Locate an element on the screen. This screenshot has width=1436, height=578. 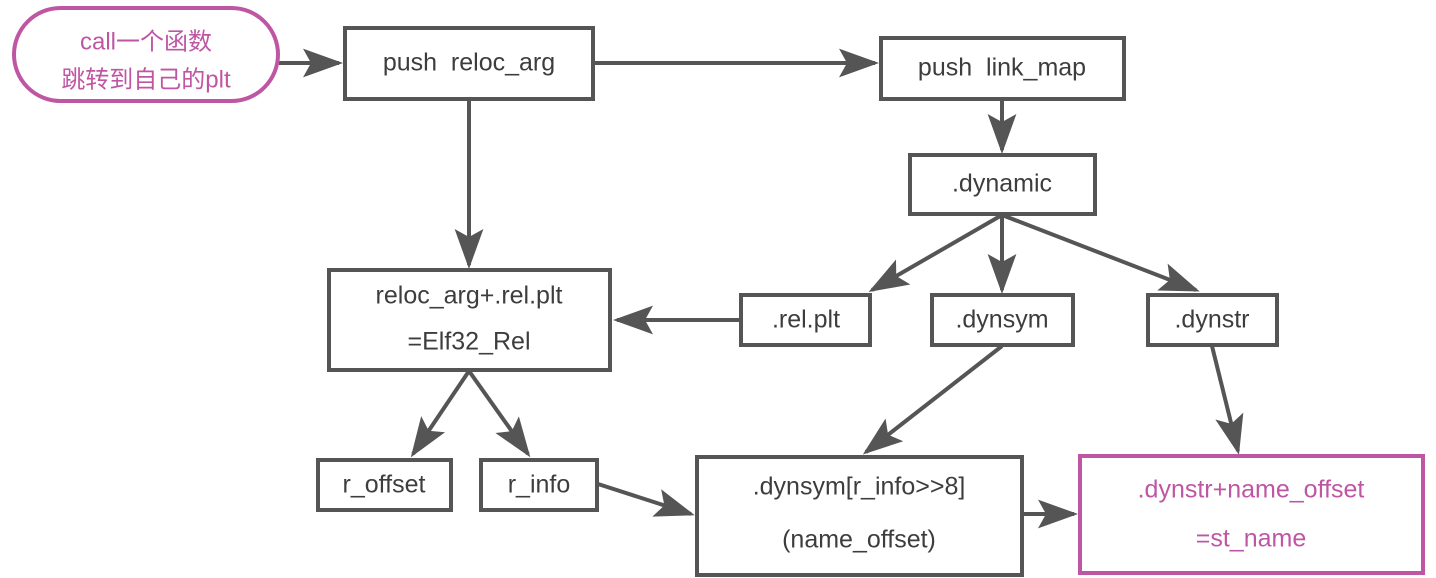
node-dynstr-name-offset-line-1: =st_name is located at coordinates (1251, 539).